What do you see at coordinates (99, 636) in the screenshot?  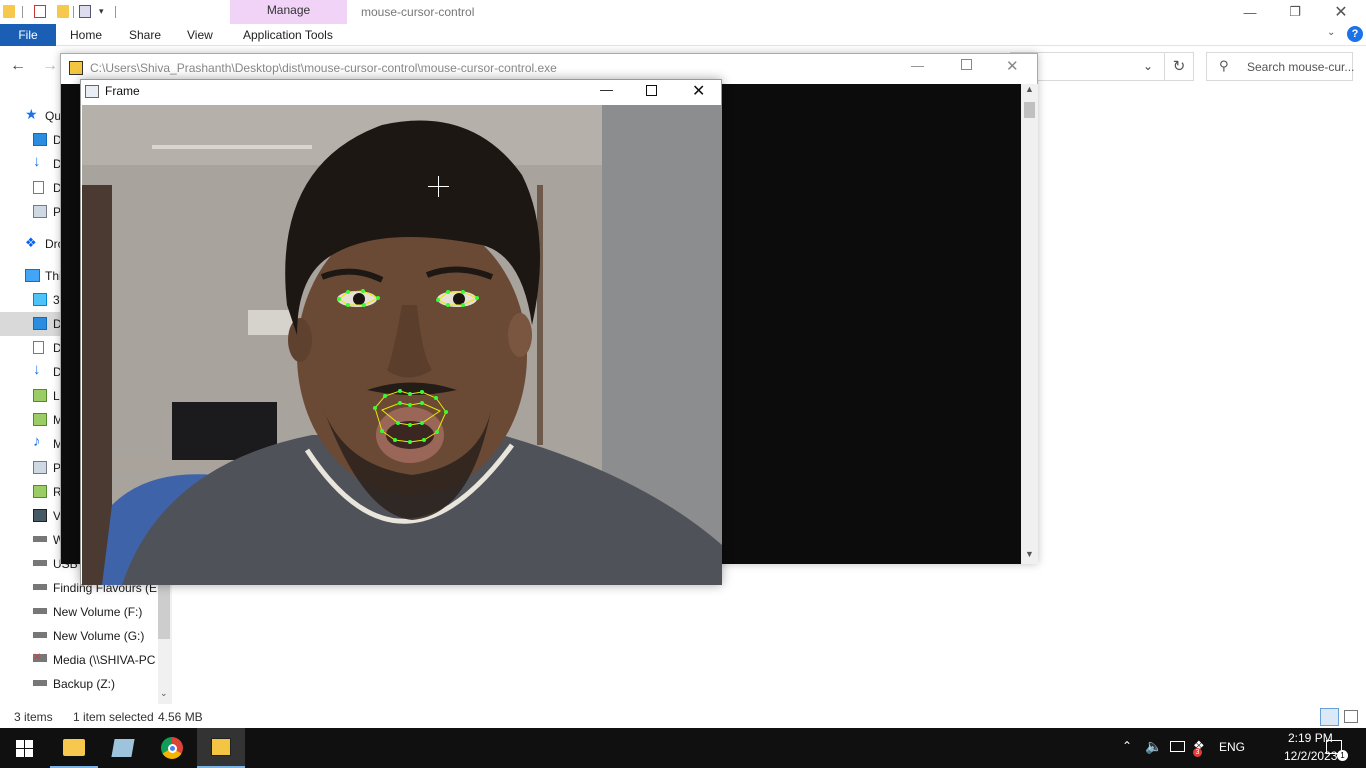 I see `nav-item-label: New Volume (G:)` at bounding box center [99, 636].